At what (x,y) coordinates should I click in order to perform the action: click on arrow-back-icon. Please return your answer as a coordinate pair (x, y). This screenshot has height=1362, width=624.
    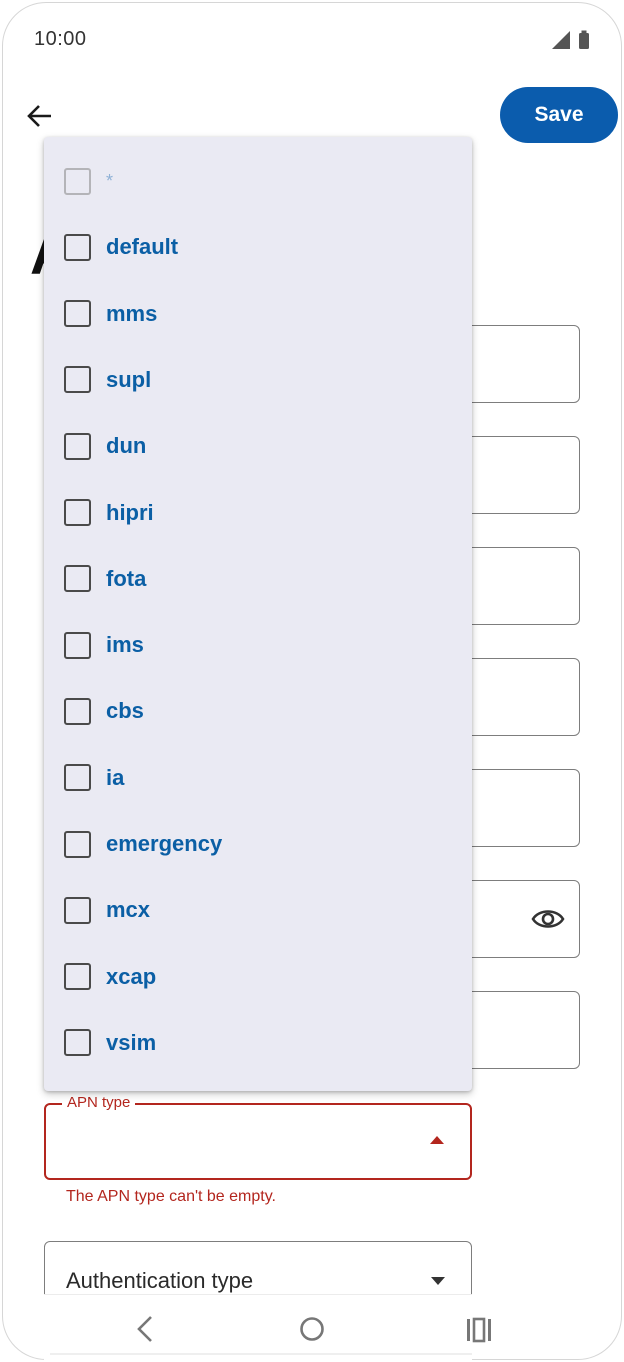
    Looking at the image, I should click on (39, 116).